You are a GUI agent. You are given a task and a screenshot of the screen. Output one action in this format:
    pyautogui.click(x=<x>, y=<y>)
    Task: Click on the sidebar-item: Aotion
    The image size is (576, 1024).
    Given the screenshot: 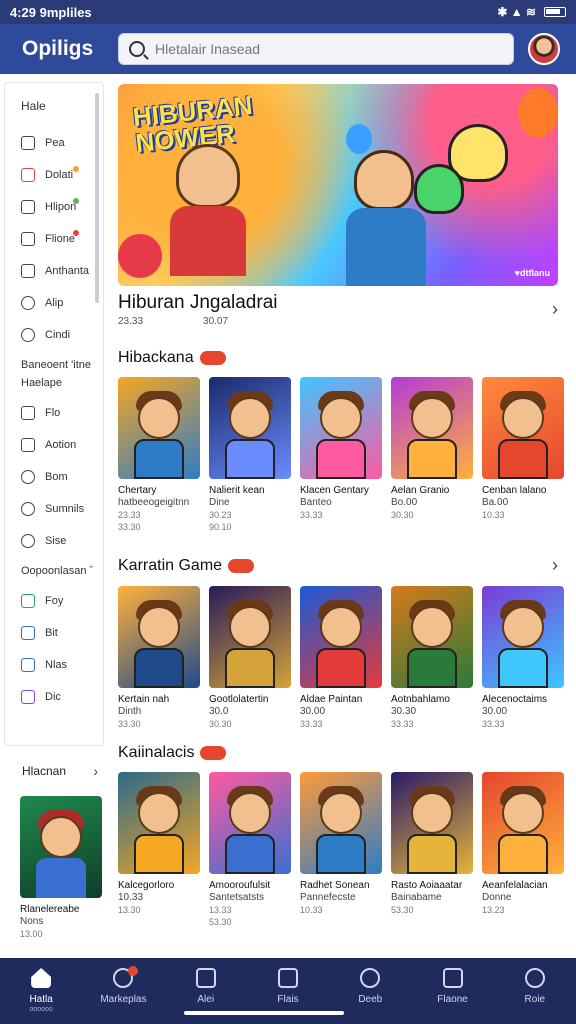 What is the action you would take?
    pyautogui.click(x=54, y=445)
    